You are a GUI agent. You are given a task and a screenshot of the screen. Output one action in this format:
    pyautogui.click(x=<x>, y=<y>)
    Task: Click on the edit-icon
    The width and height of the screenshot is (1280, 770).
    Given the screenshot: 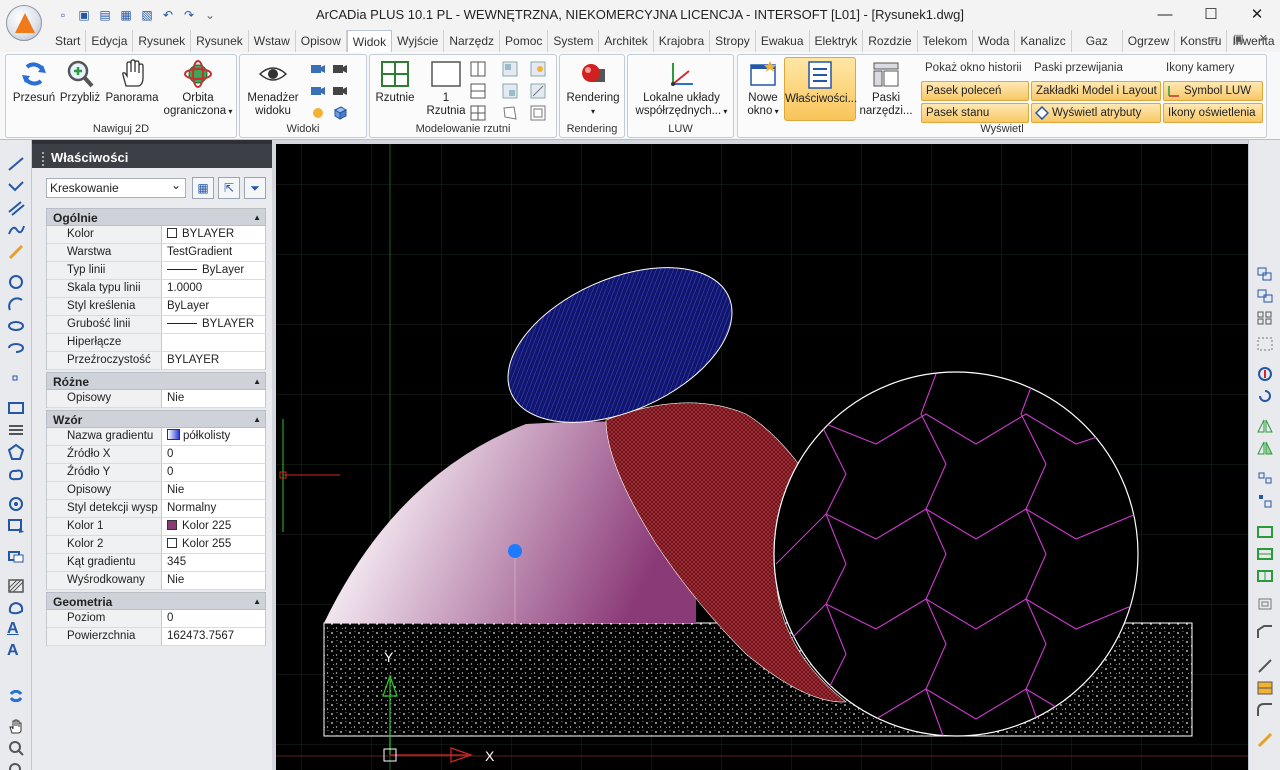 What is the action you would take?
    pyautogui.click(x=1265, y=666)
    